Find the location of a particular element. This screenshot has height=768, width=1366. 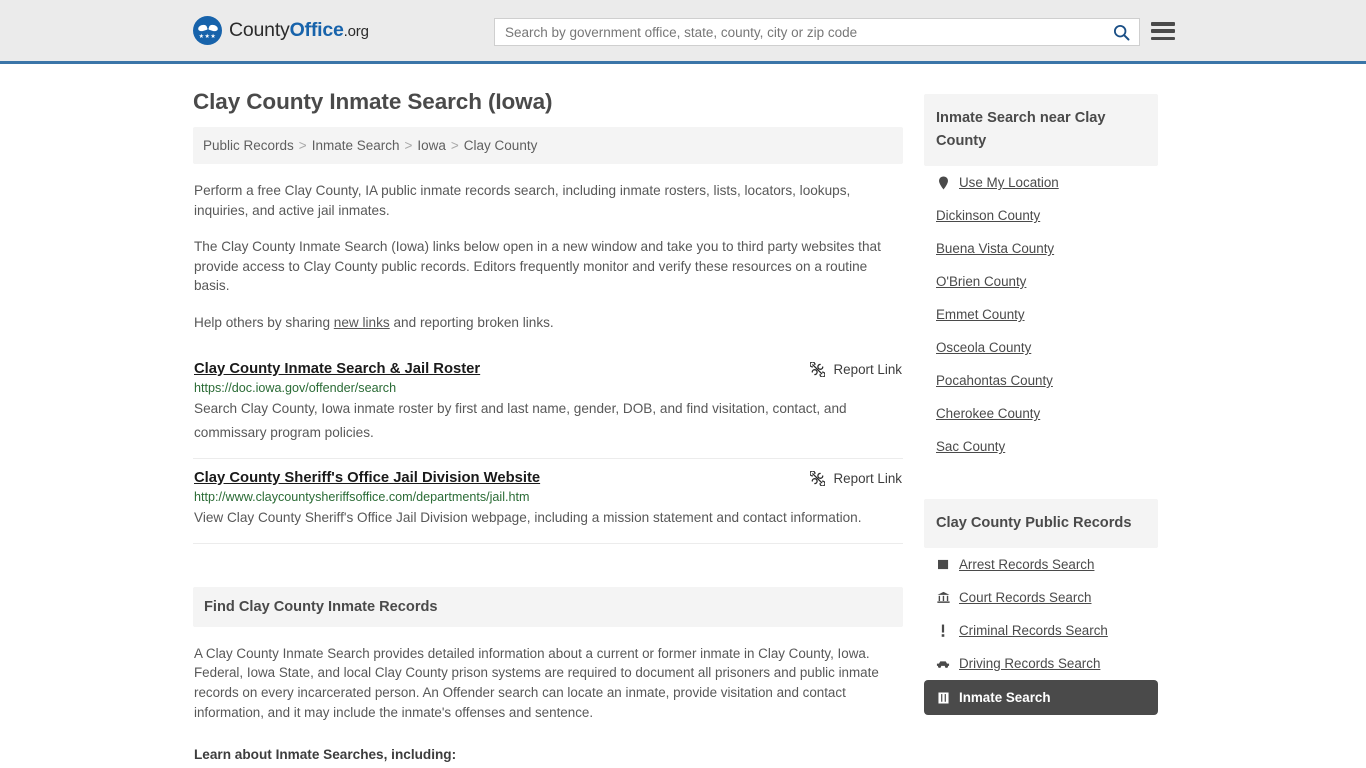

result-title-link: Clay County Inmate Search & Jail Roster is located at coordinates (337, 369).